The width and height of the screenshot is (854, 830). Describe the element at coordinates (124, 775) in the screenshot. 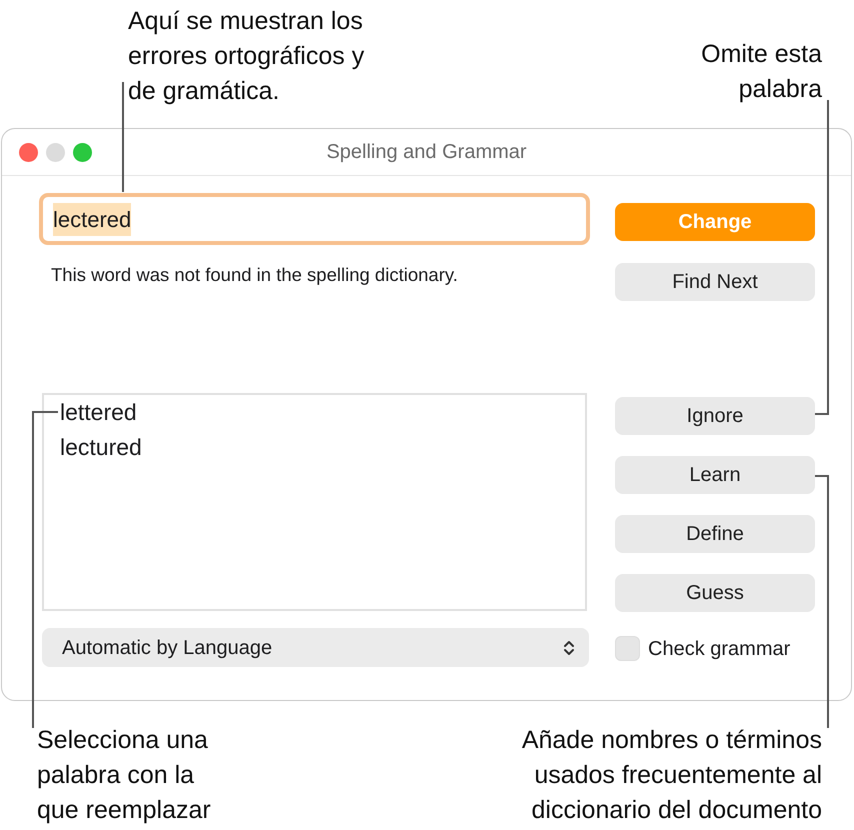

I see `callout-text: Selecciona una palabra con la que reemplazar` at that location.